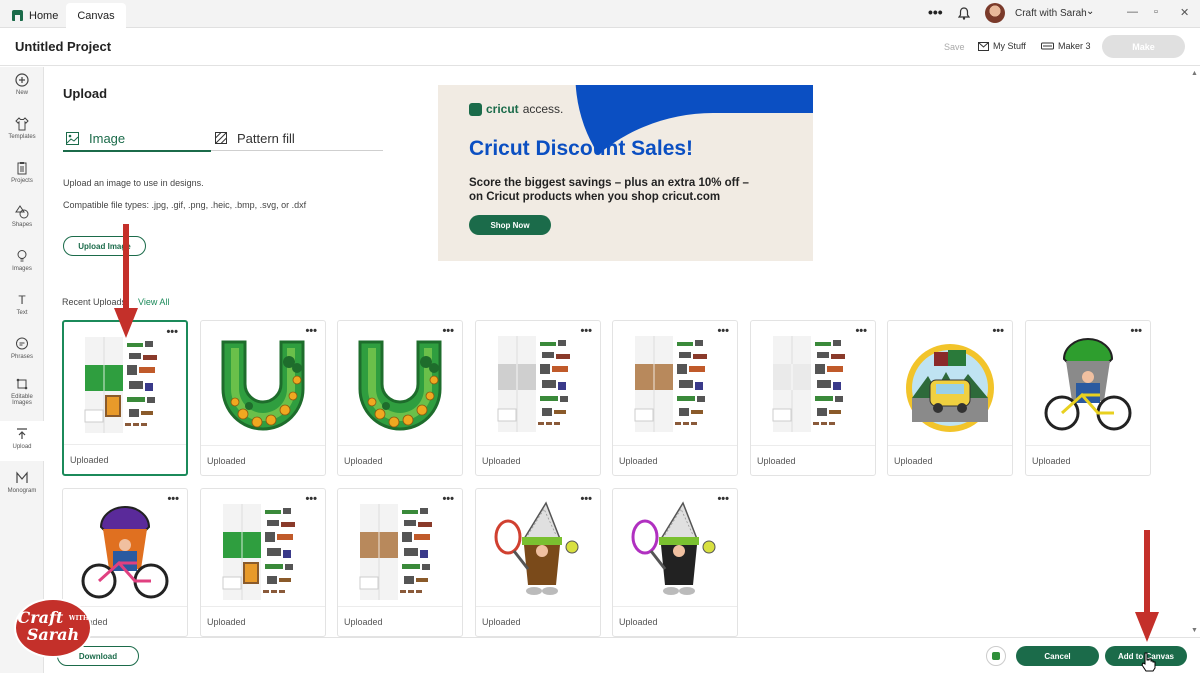 The width and height of the screenshot is (1200, 673). What do you see at coordinates (255, 138) in the screenshot?
I see `tab-pattern-fill: Pattern fill` at bounding box center [255, 138].